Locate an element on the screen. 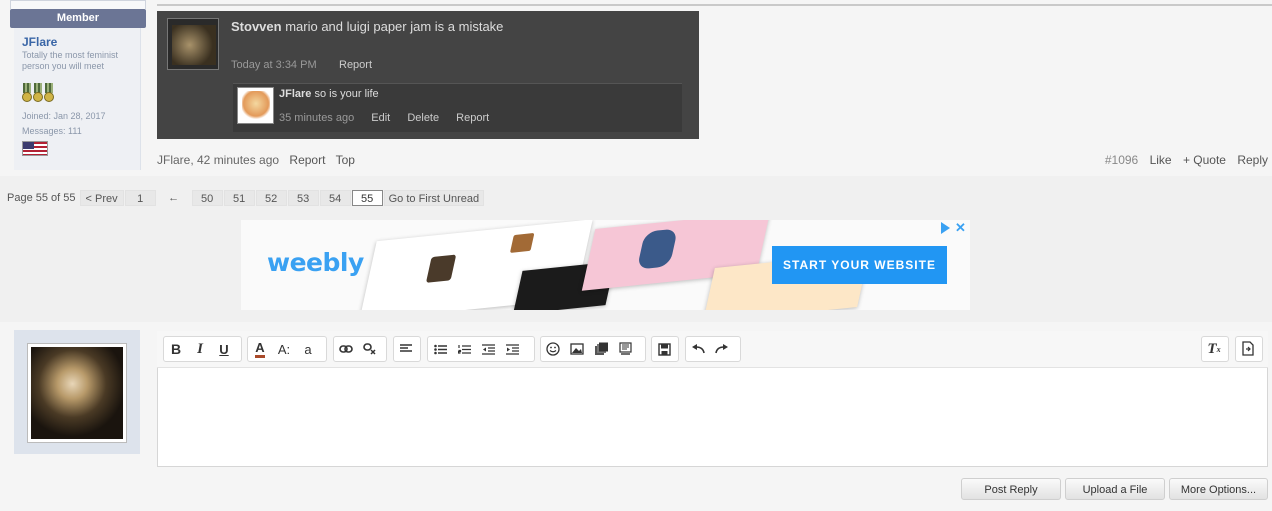 The height and width of the screenshot is (511, 1272). post-reply-button: Post Reply is located at coordinates (1011, 489).